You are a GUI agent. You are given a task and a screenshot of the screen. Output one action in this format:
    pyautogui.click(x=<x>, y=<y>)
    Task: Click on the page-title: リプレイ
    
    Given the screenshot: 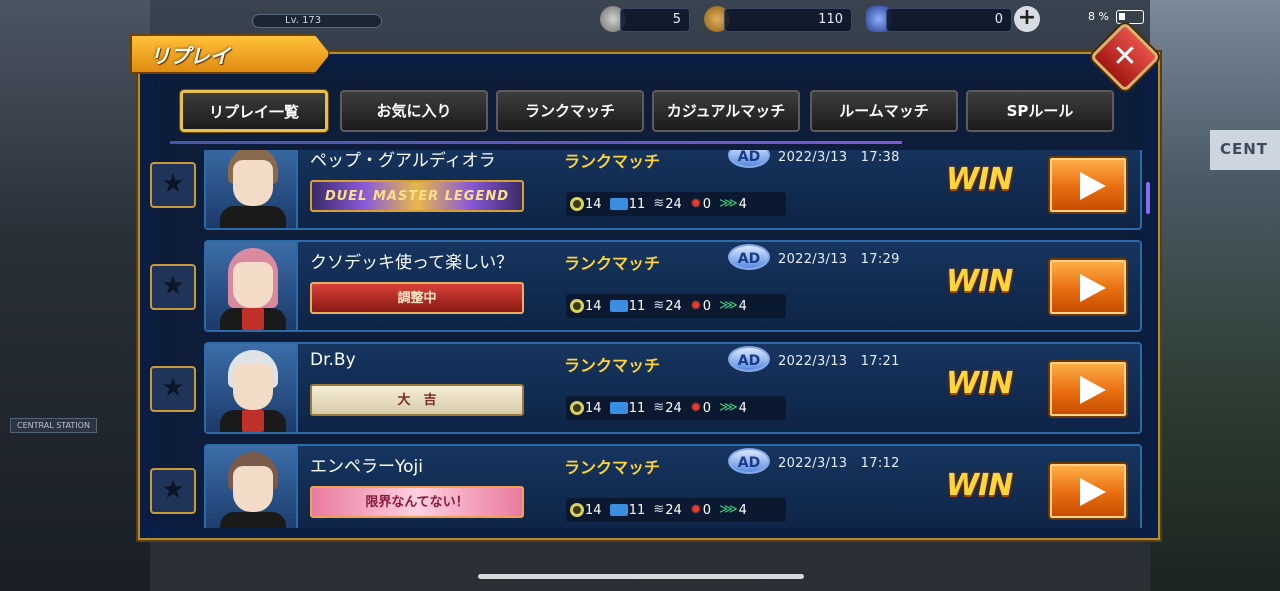 What is the action you would take?
    pyautogui.click(x=190, y=56)
    